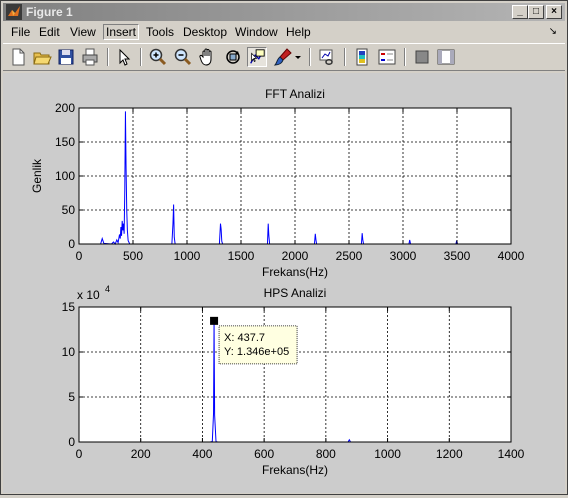  What do you see at coordinates (133, 256) in the screenshot?
I see `chart-1-x-tick-label: 500` at bounding box center [133, 256].